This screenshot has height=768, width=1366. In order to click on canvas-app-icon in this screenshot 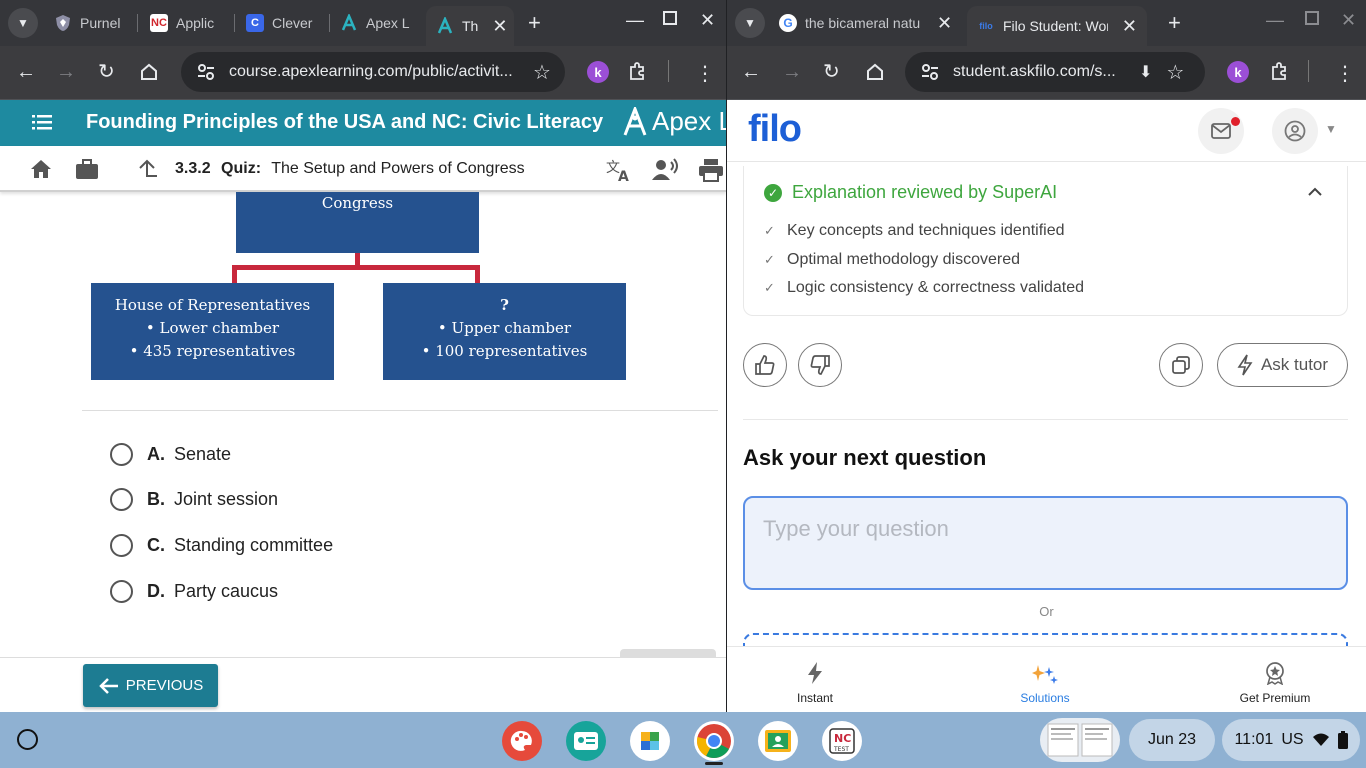, I will do `click(522, 741)`.